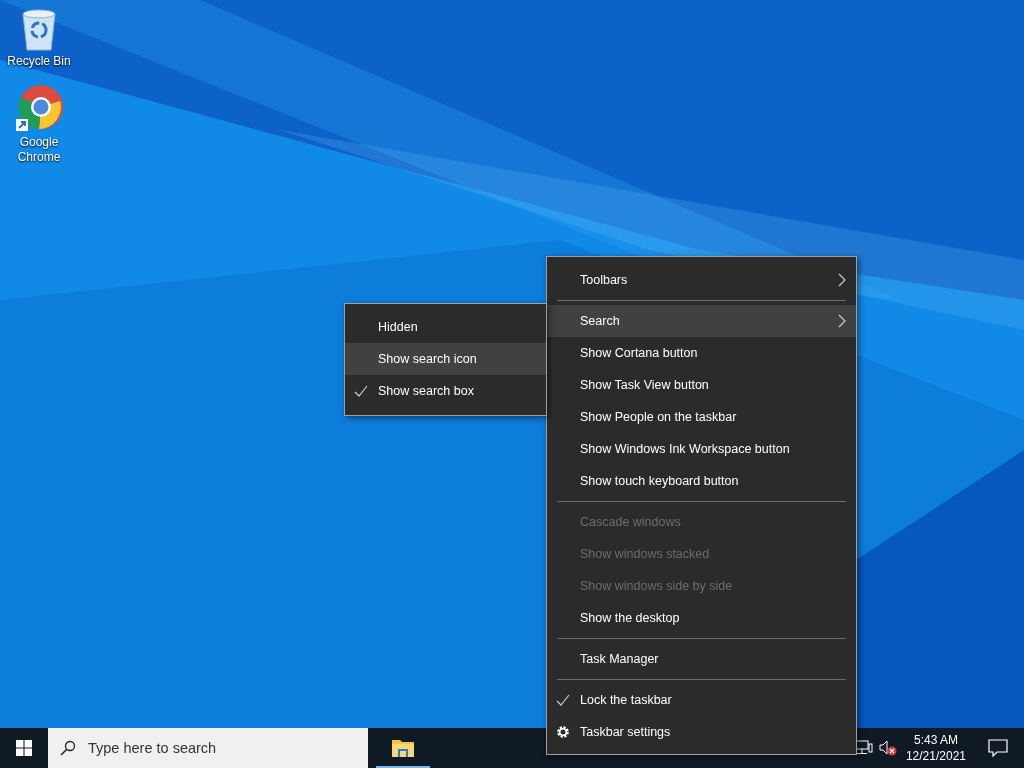  Describe the element at coordinates (445, 391) in the screenshot. I see `menu-item: Show search box` at that location.